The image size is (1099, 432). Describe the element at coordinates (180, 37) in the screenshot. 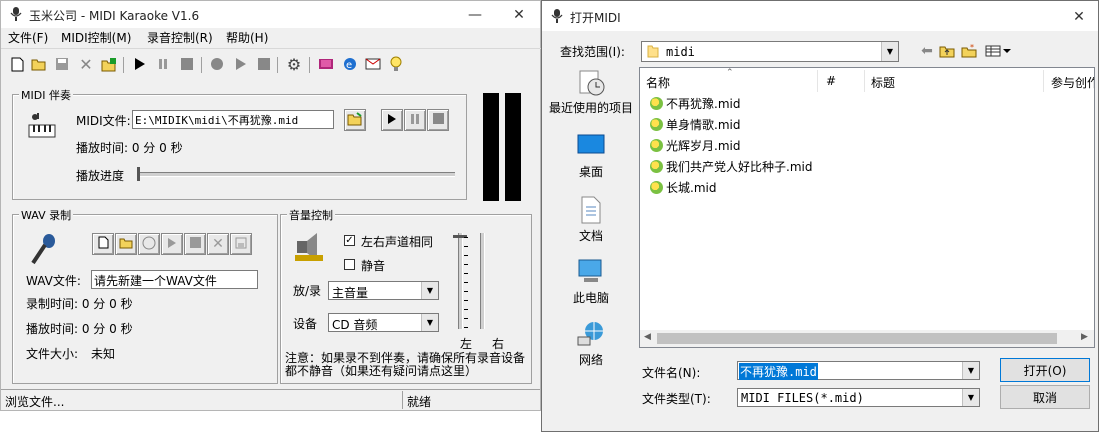

I see `menu-record: 录音控制(R)` at that location.